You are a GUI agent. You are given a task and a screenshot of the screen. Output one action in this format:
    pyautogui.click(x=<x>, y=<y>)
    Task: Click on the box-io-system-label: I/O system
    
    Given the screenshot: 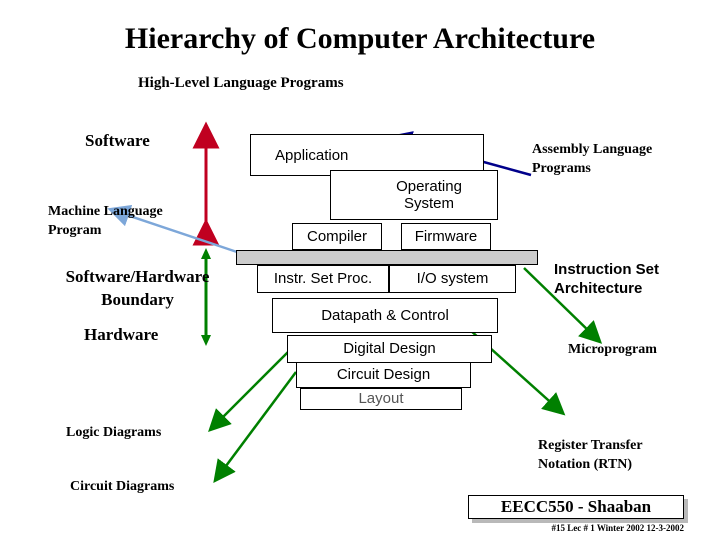 What is the action you would take?
    pyautogui.click(x=452, y=279)
    